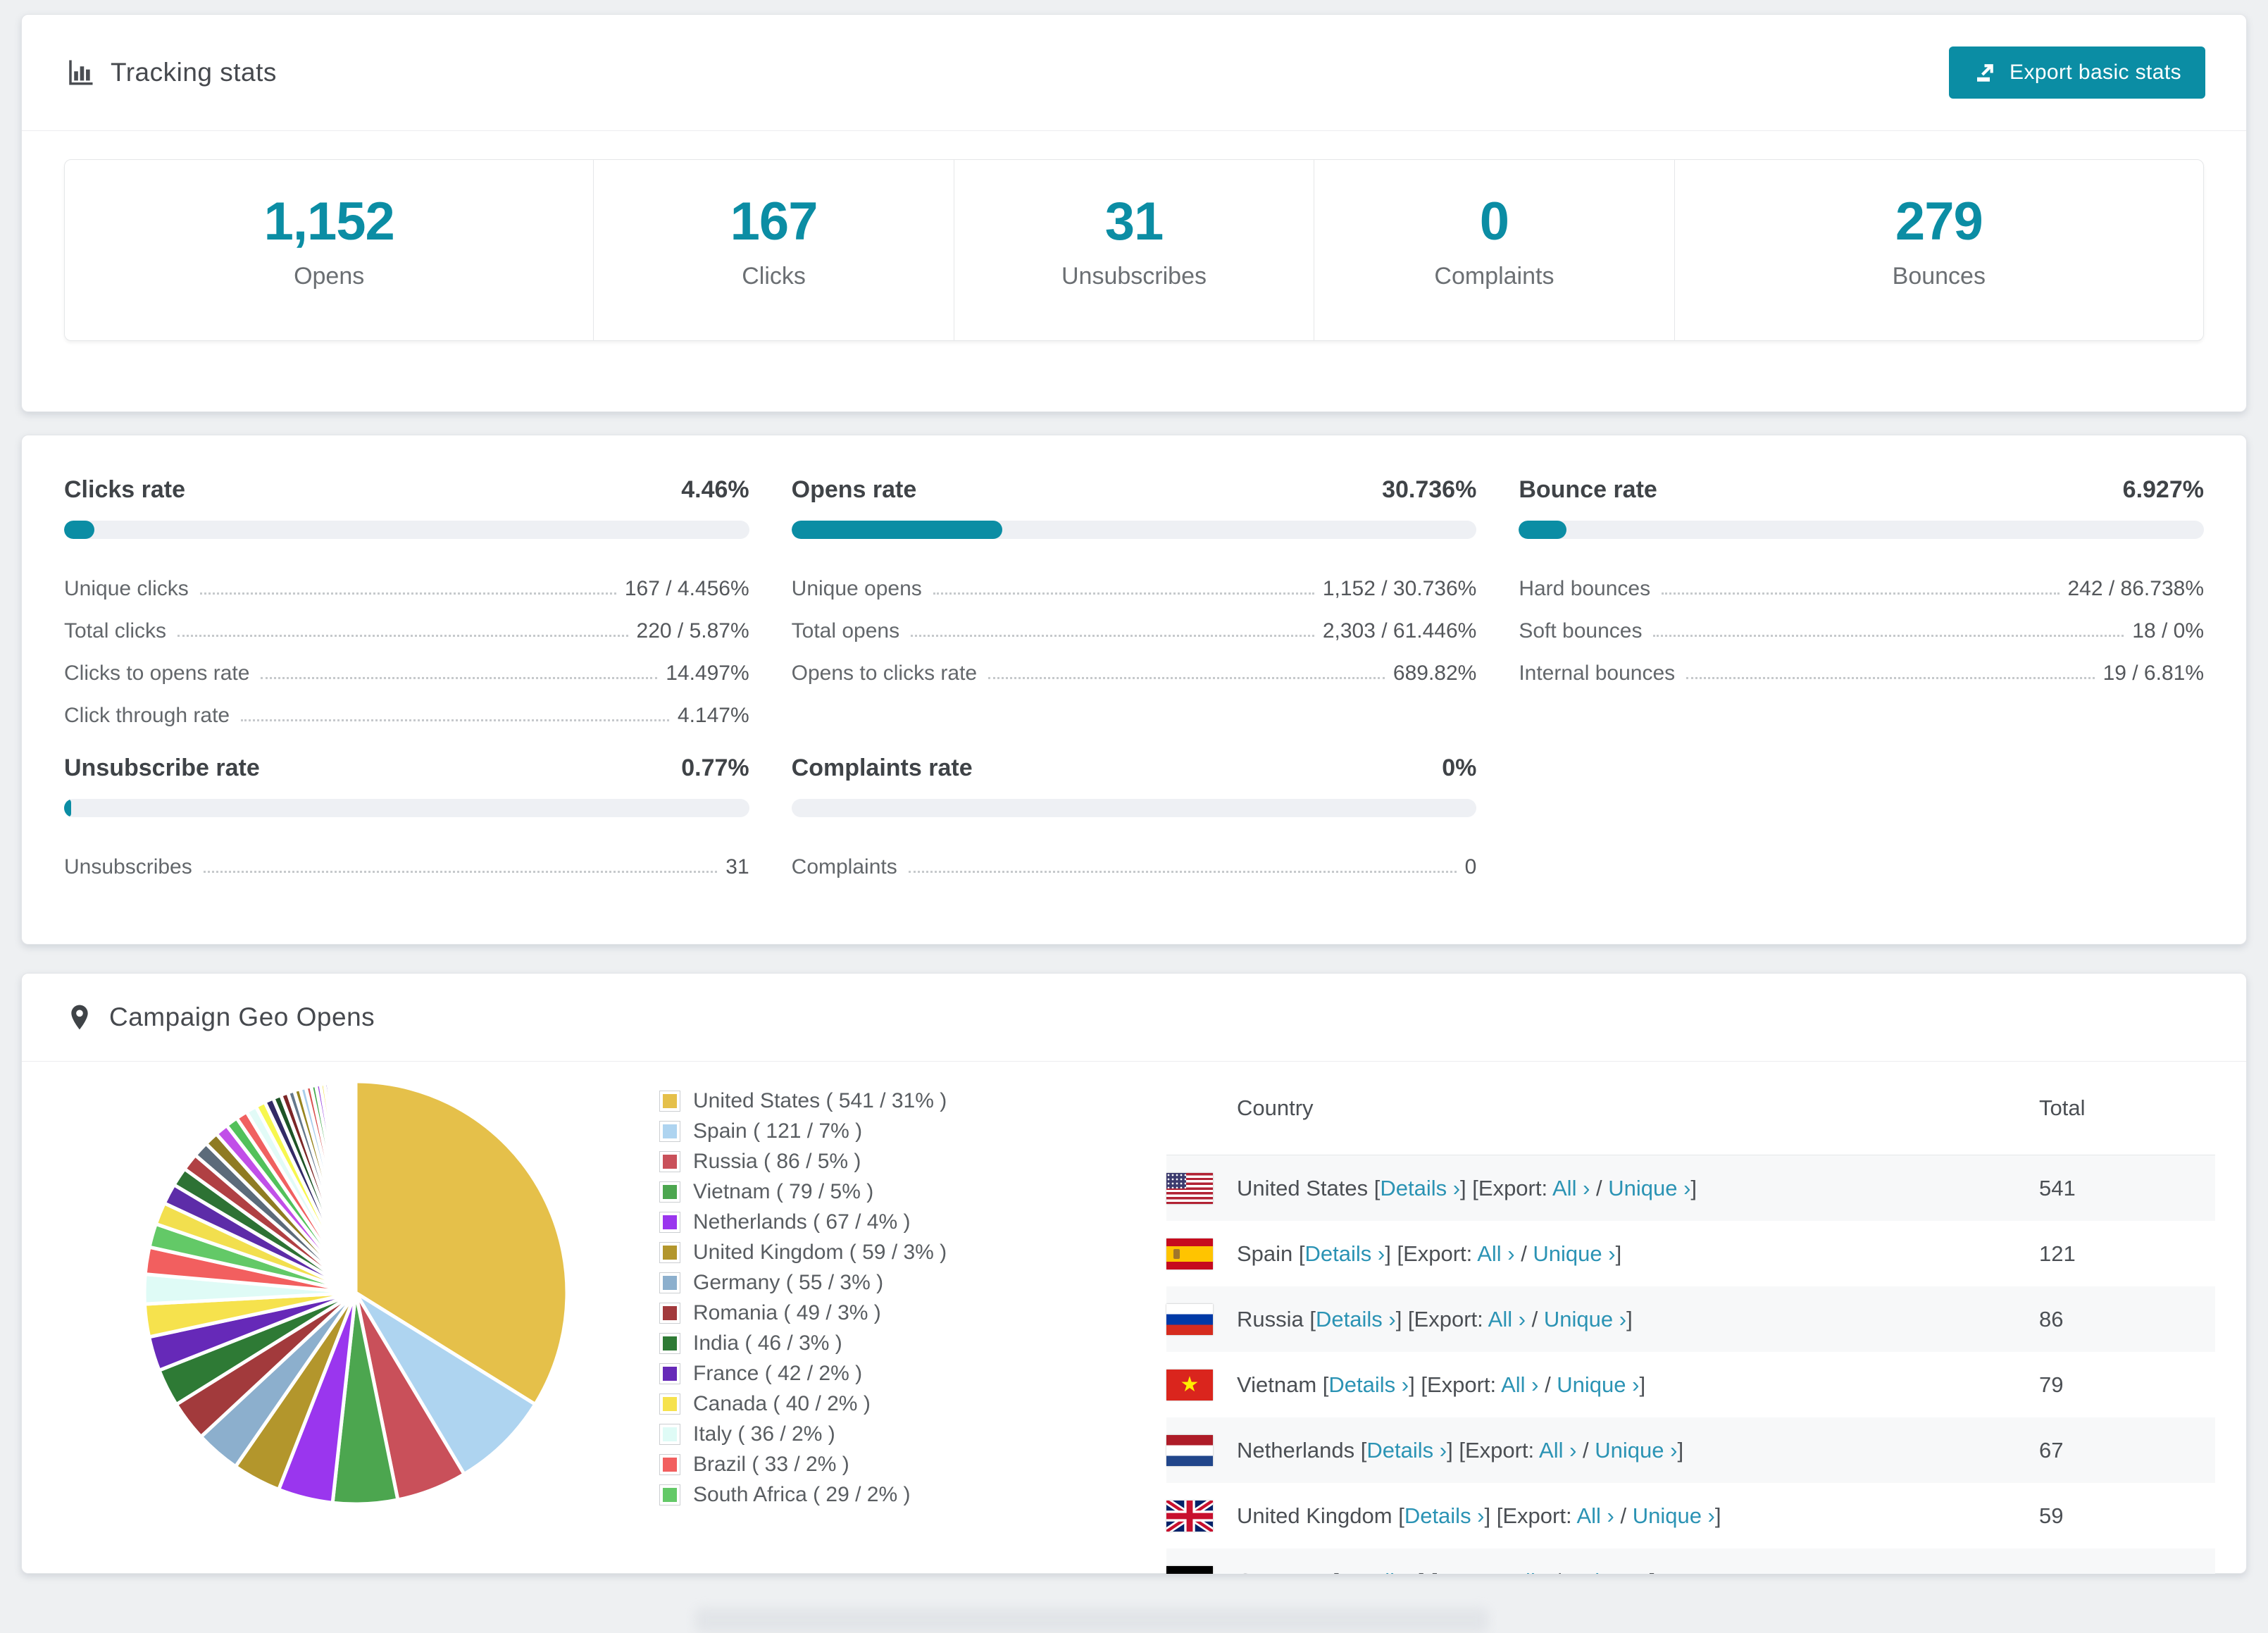 Image resolution: width=2268 pixels, height=1633 pixels. What do you see at coordinates (1134, 664) in the screenshot?
I see `rate-detail-row: Opens to clicks rate689.82%` at bounding box center [1134, 664].